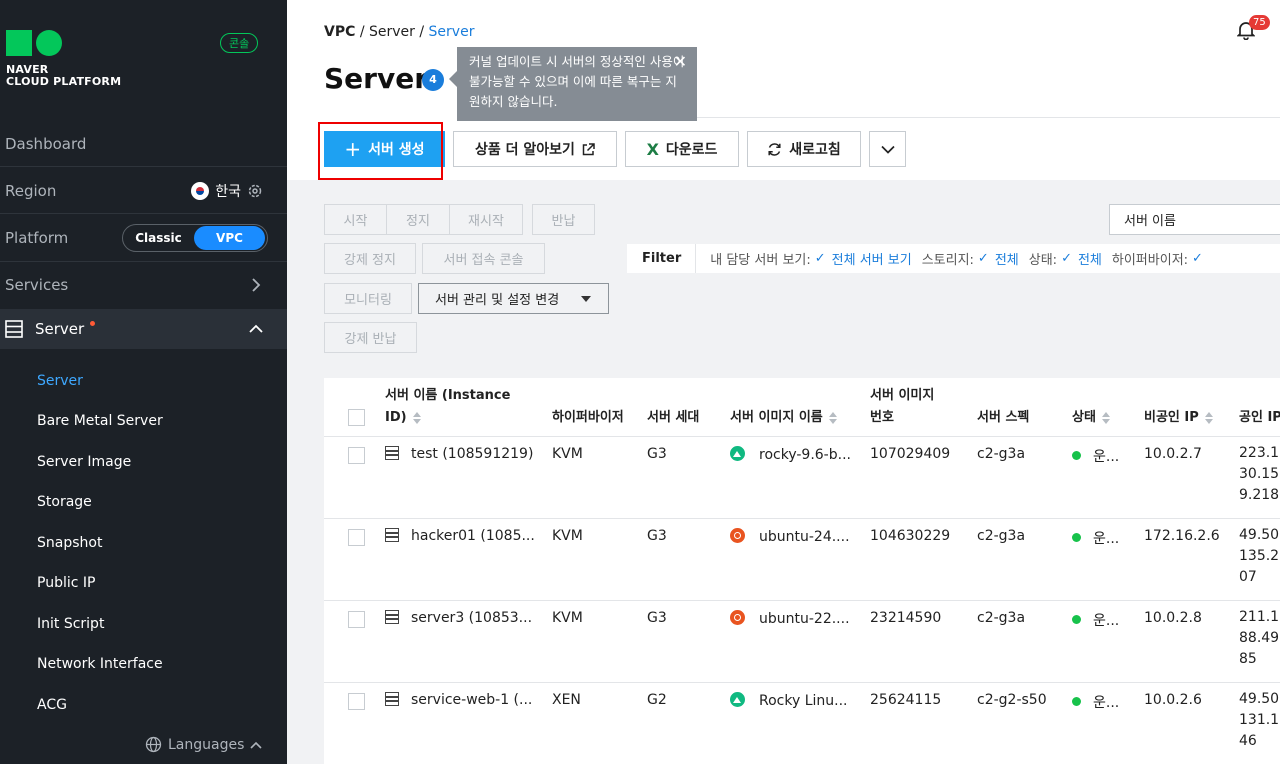 The height and width of the screenshot is (764, 1280). I want to click on column-image-name: 서버 이미지 이름, so click(783, 418).